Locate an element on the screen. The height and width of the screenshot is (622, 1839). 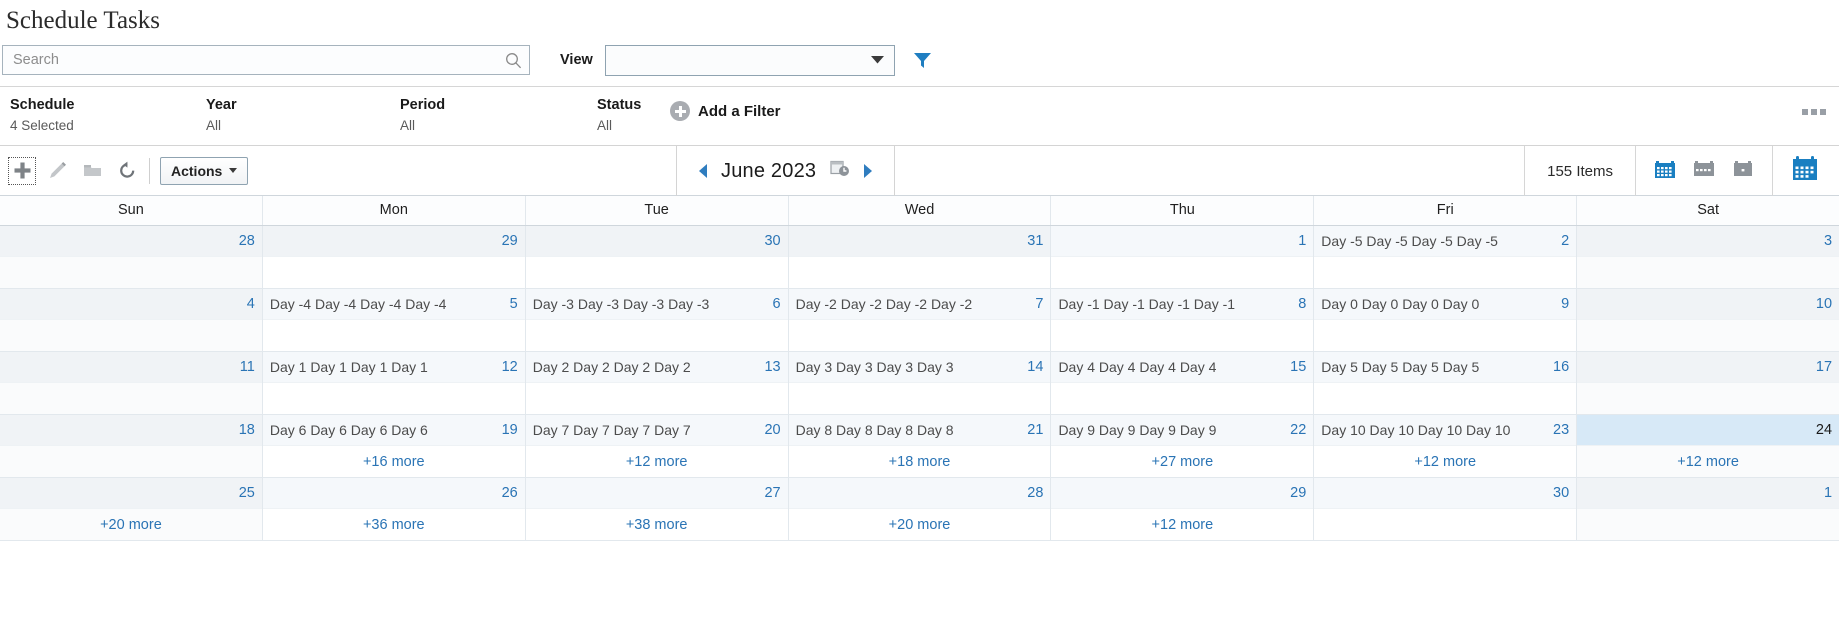
calendar-day-cell: 29 is located at coordinates (394, 257).